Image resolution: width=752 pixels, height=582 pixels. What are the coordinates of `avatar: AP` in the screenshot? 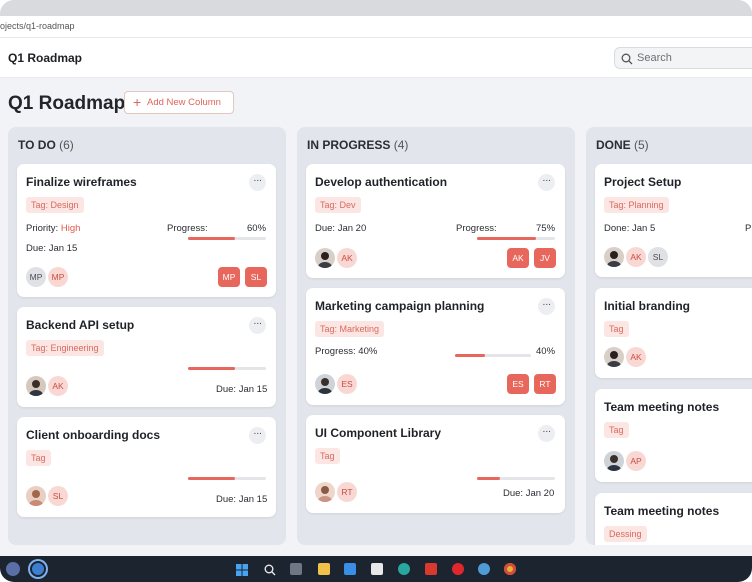 It's located at (636, 461).